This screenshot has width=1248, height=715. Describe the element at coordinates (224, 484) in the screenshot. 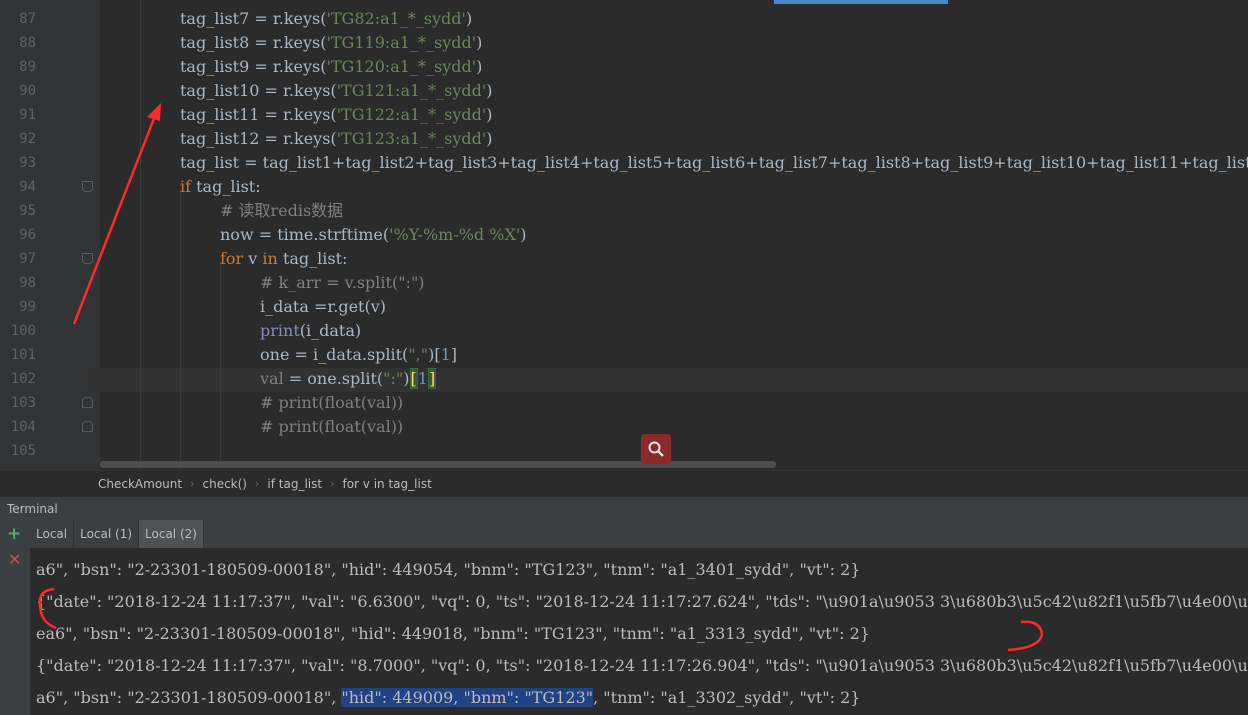

I see `breadcrumb-item: check()` at that location.